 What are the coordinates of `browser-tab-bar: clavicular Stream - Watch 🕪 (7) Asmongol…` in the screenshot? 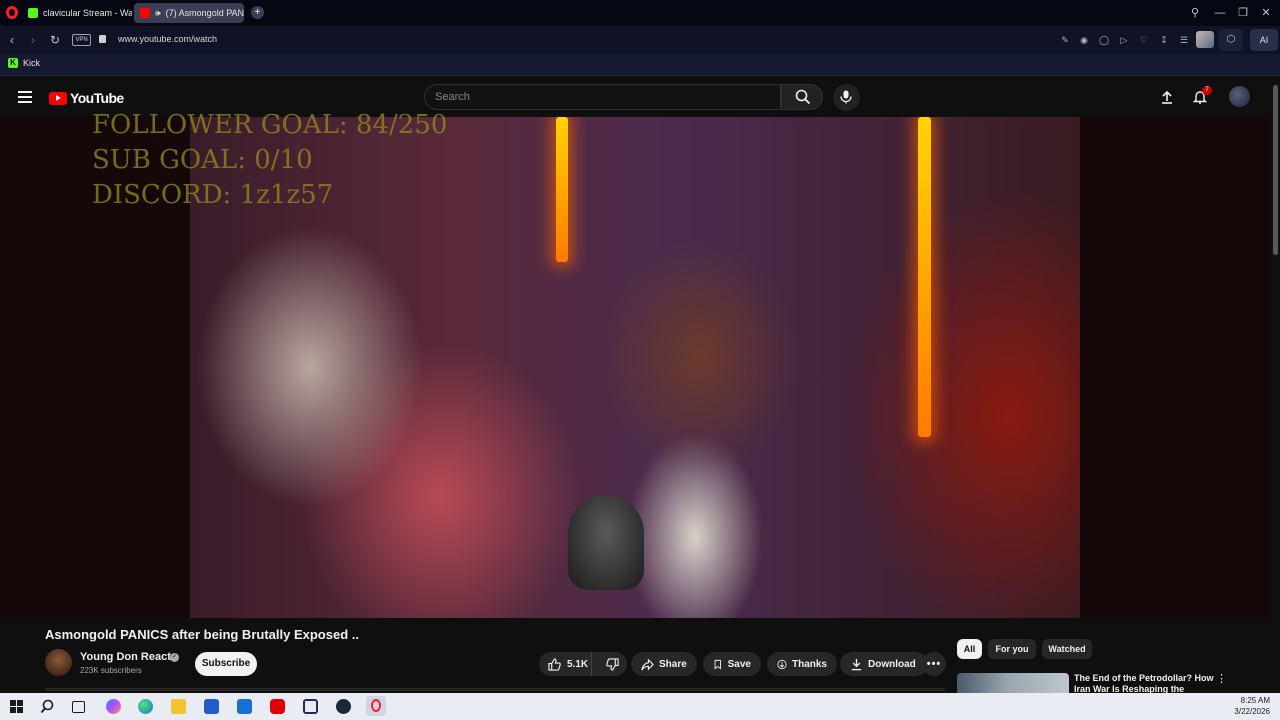 It's located at (640, 13).